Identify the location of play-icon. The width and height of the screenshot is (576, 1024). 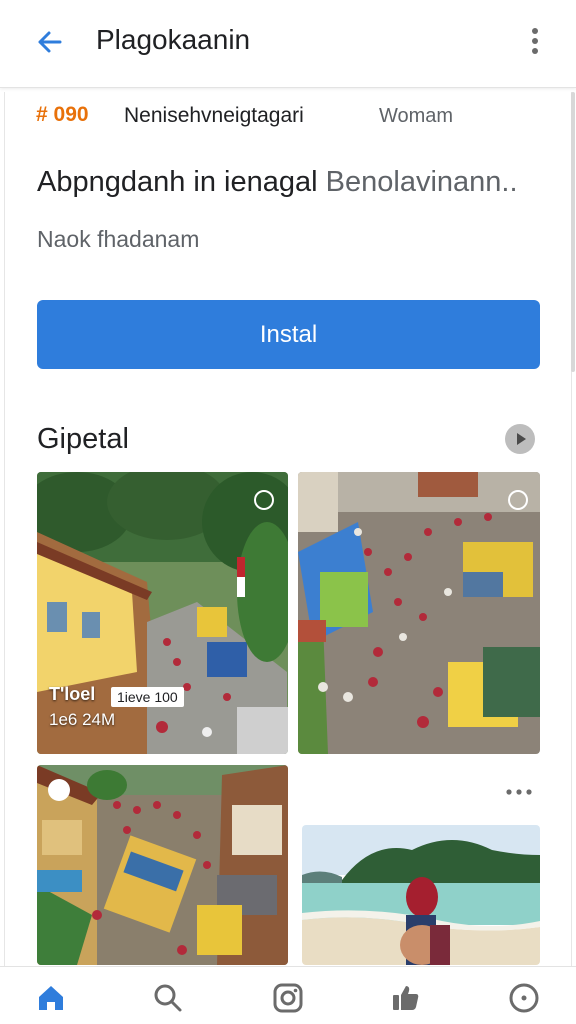
(521, 439).